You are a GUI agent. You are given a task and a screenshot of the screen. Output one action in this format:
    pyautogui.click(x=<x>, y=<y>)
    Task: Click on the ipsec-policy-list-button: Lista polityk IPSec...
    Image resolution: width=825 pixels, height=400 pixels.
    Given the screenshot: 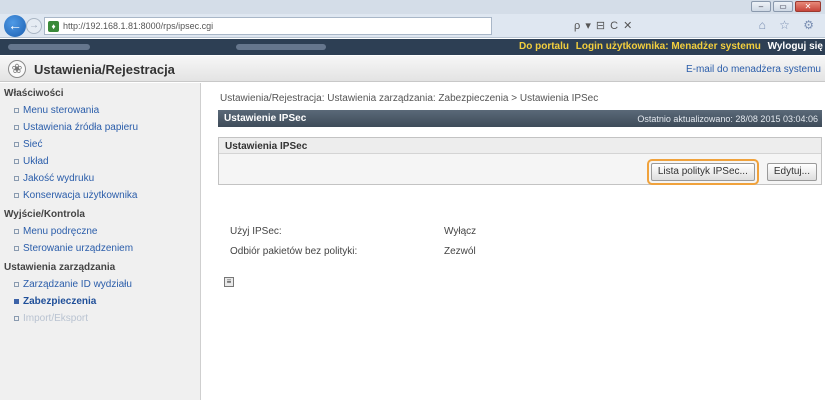 What is the action you would take?
    pyautogui.click(x=702, y=172)
    